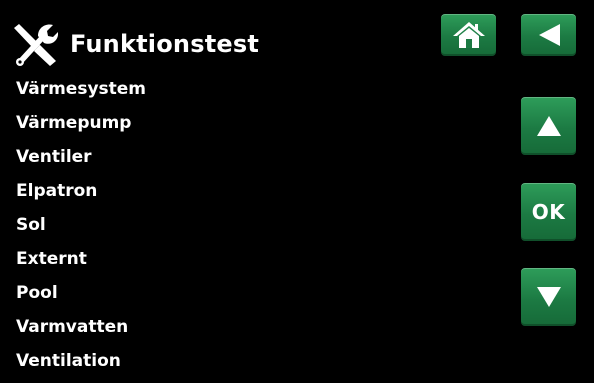  I want to click on back-arrow-icon, so click(549, 35).